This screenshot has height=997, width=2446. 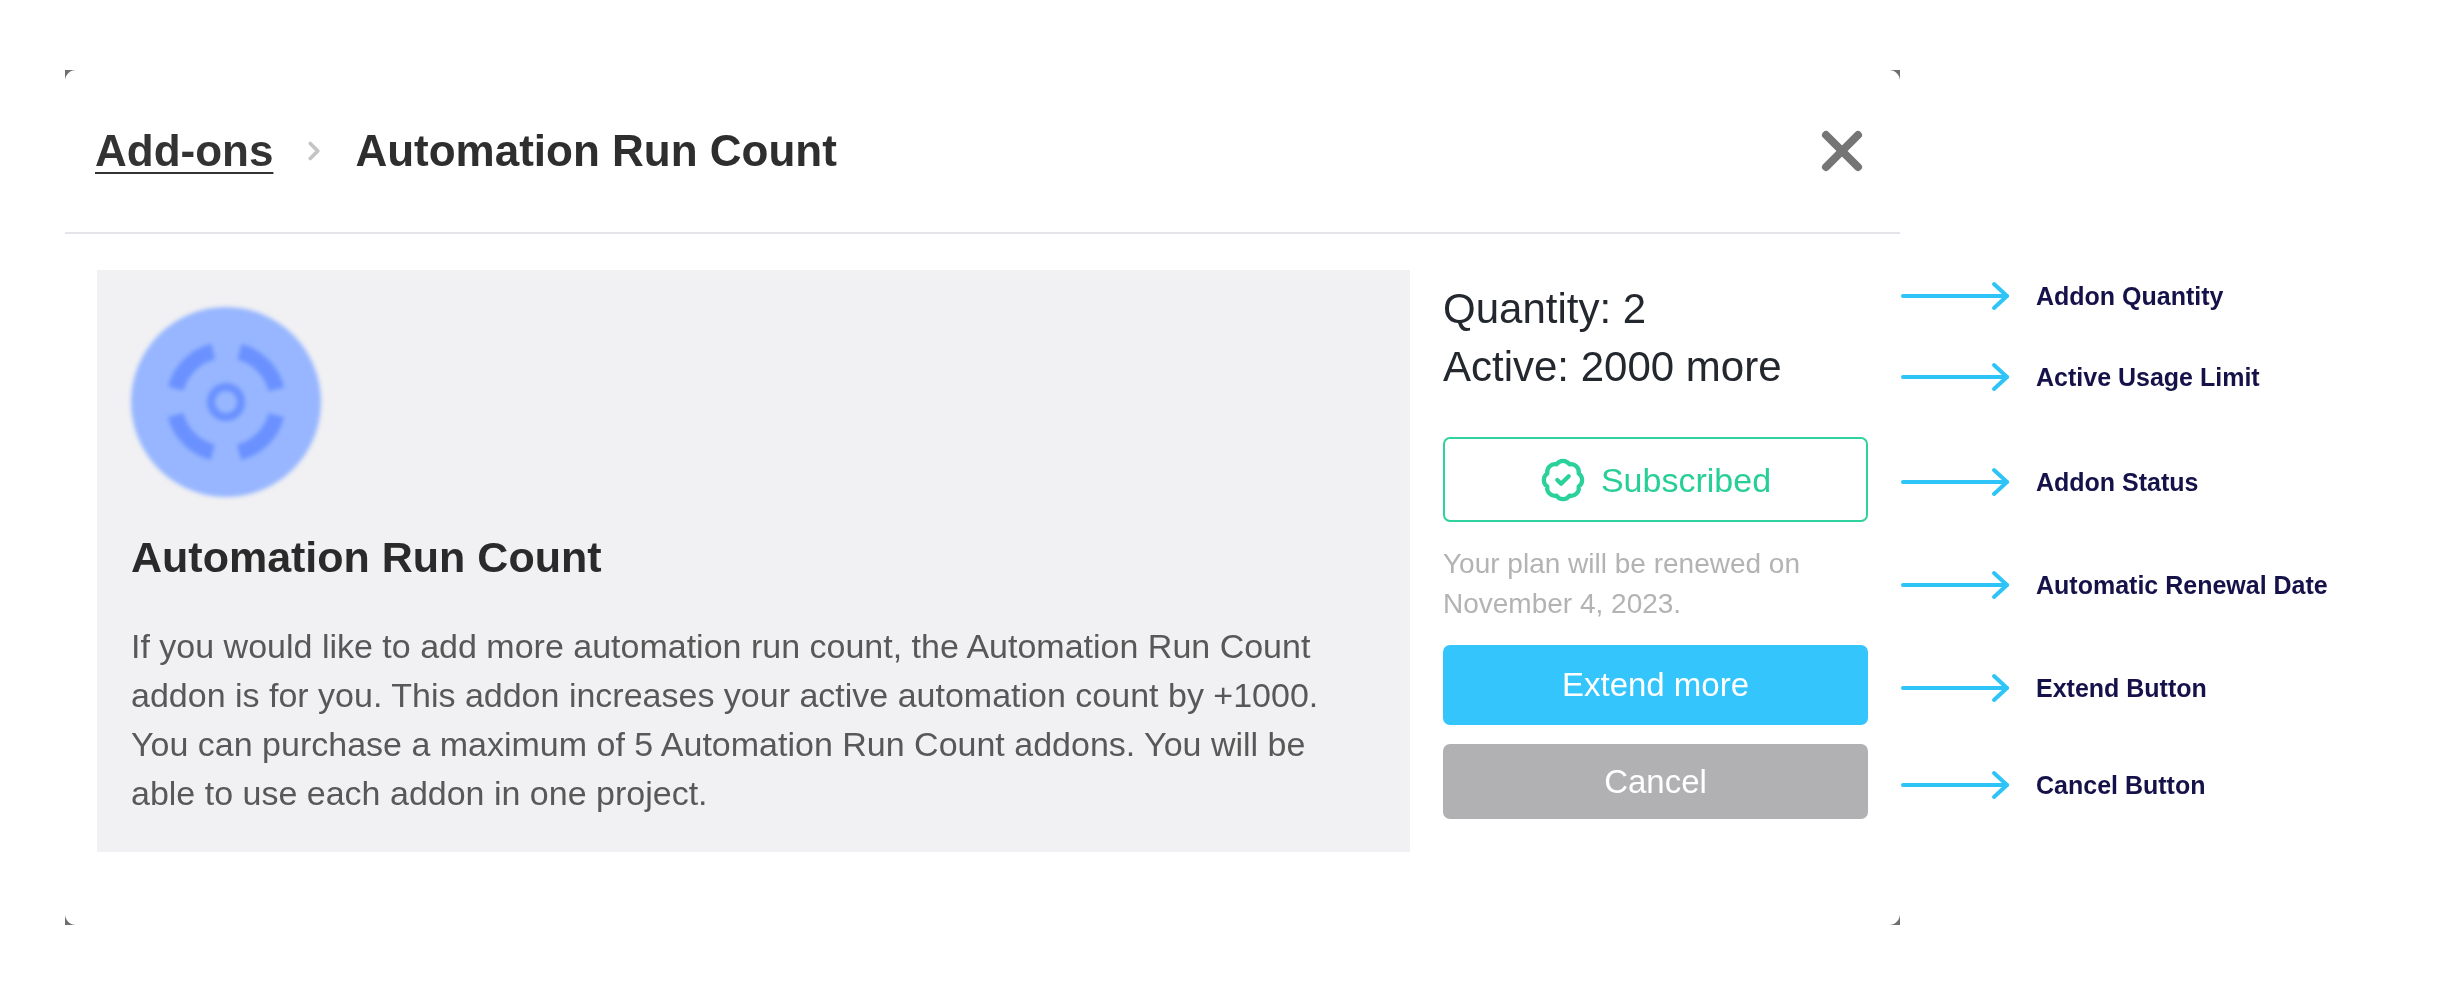 What do you see at coordinates (1613, 367) in the screenshot?
I see `active-limit-text: Active: 2000 more` at bounding box center [1613, 367].